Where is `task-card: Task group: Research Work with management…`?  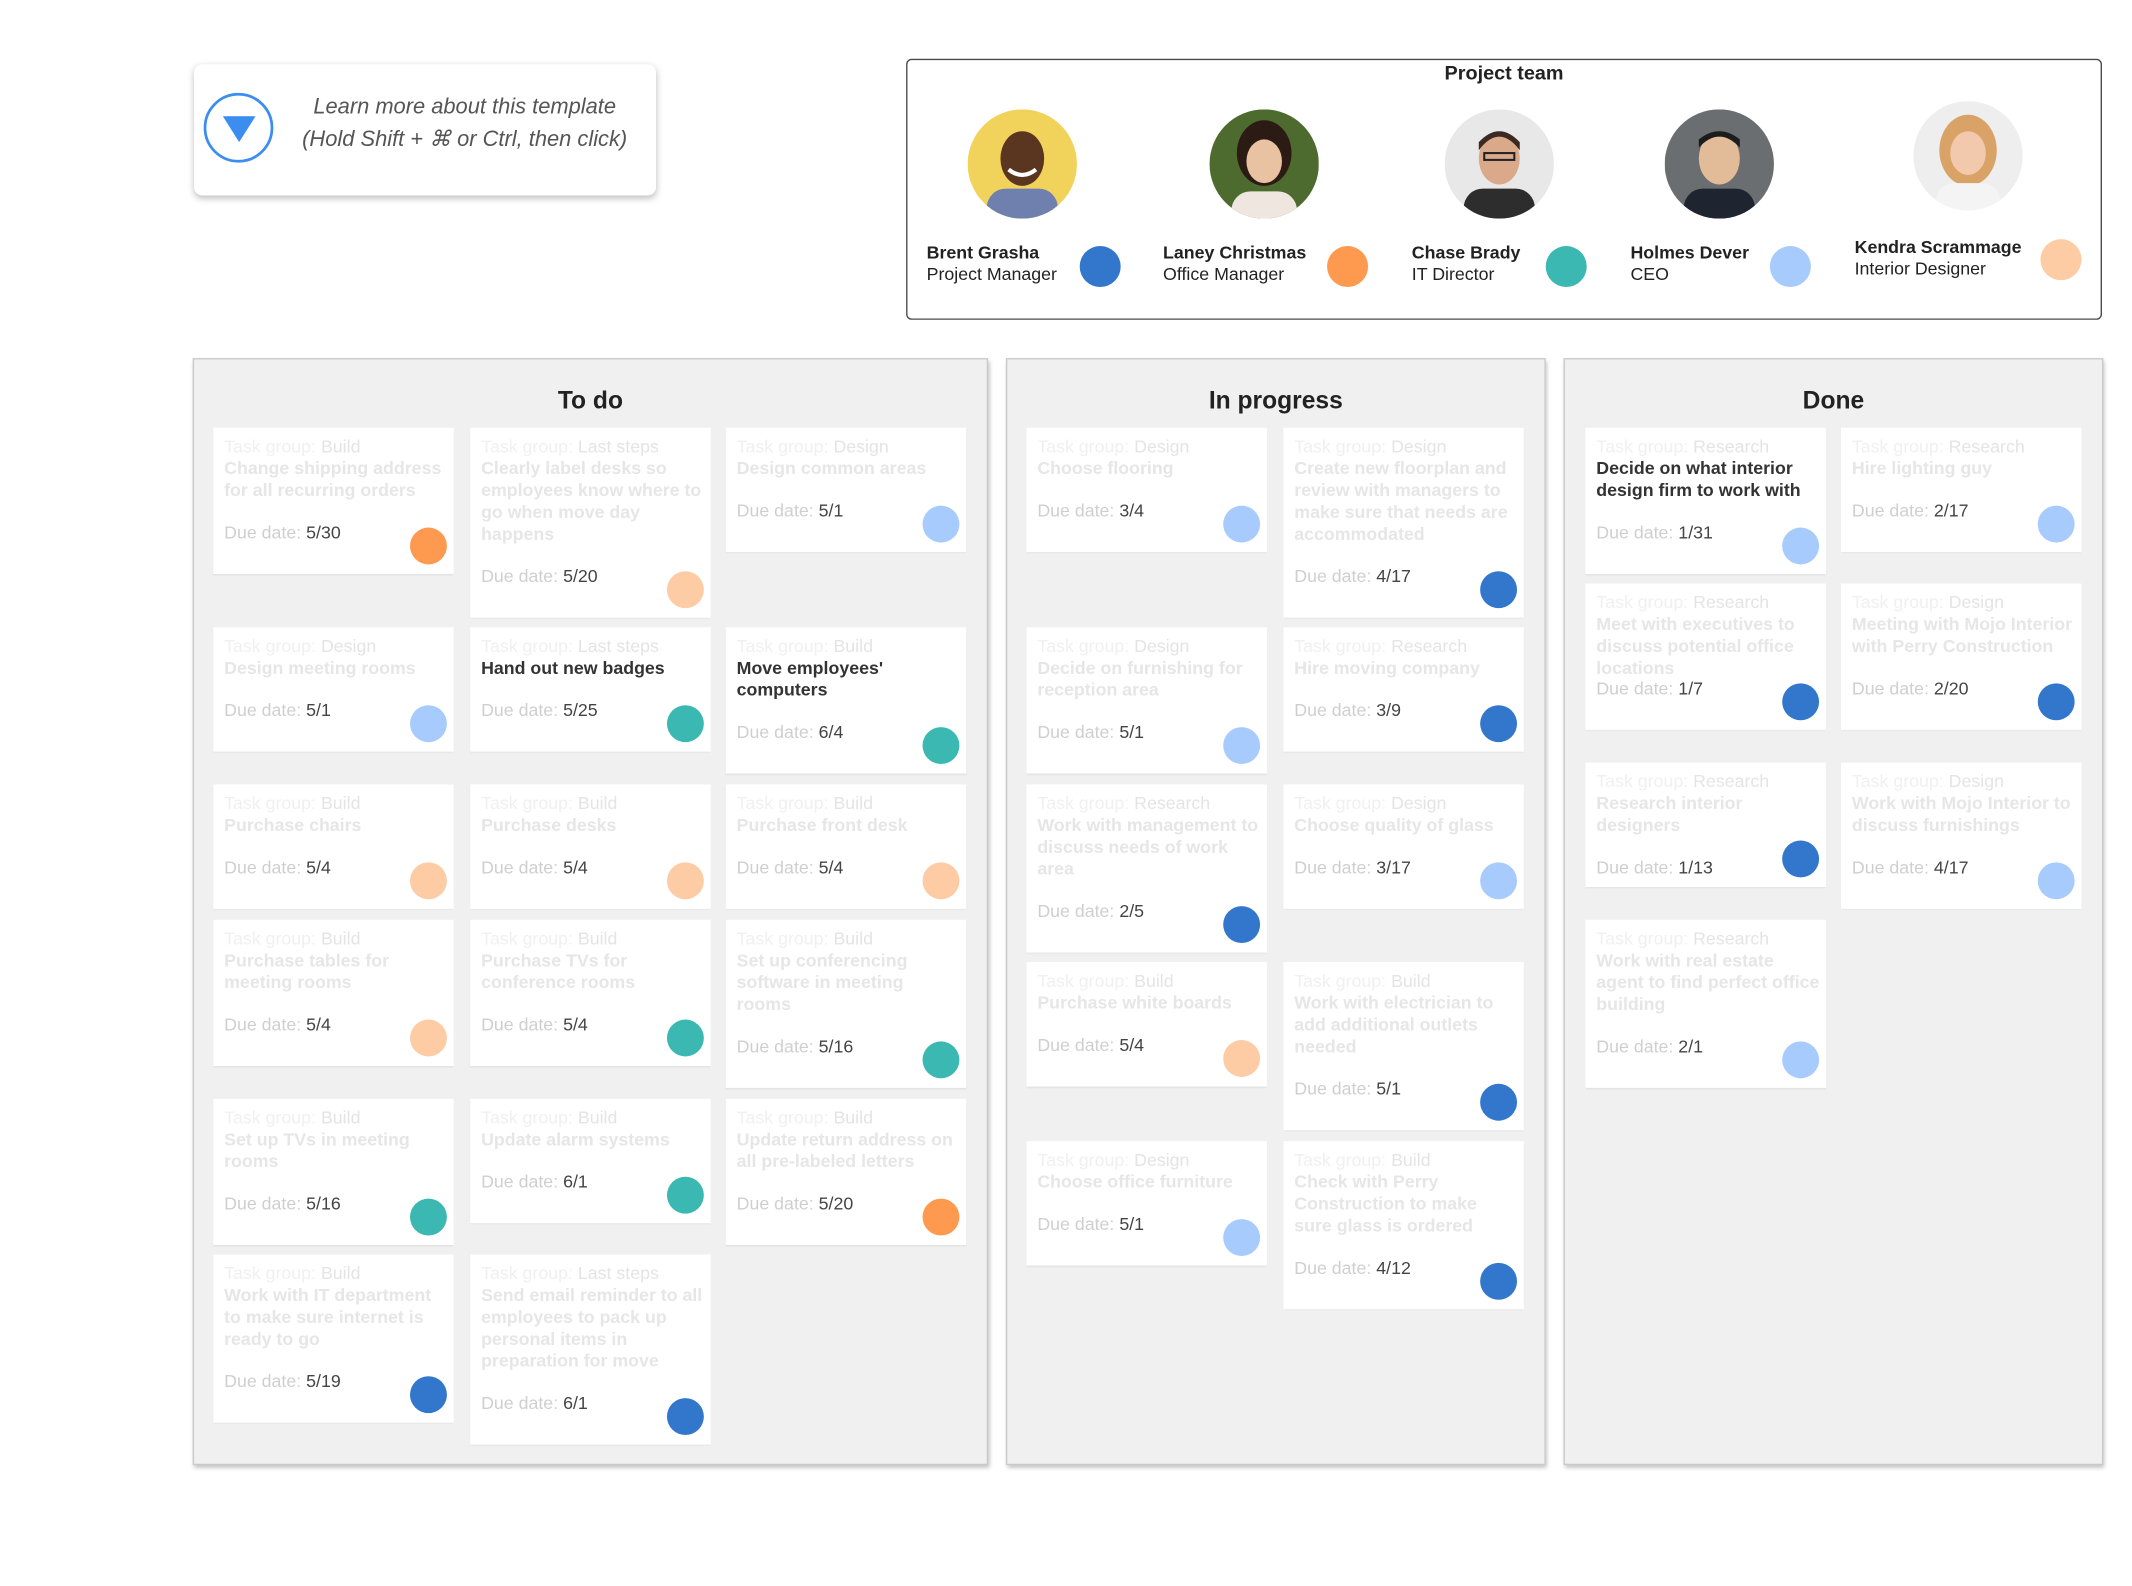 task-card: Task group: Research Work with management… is located at coordinates (1146, 868).